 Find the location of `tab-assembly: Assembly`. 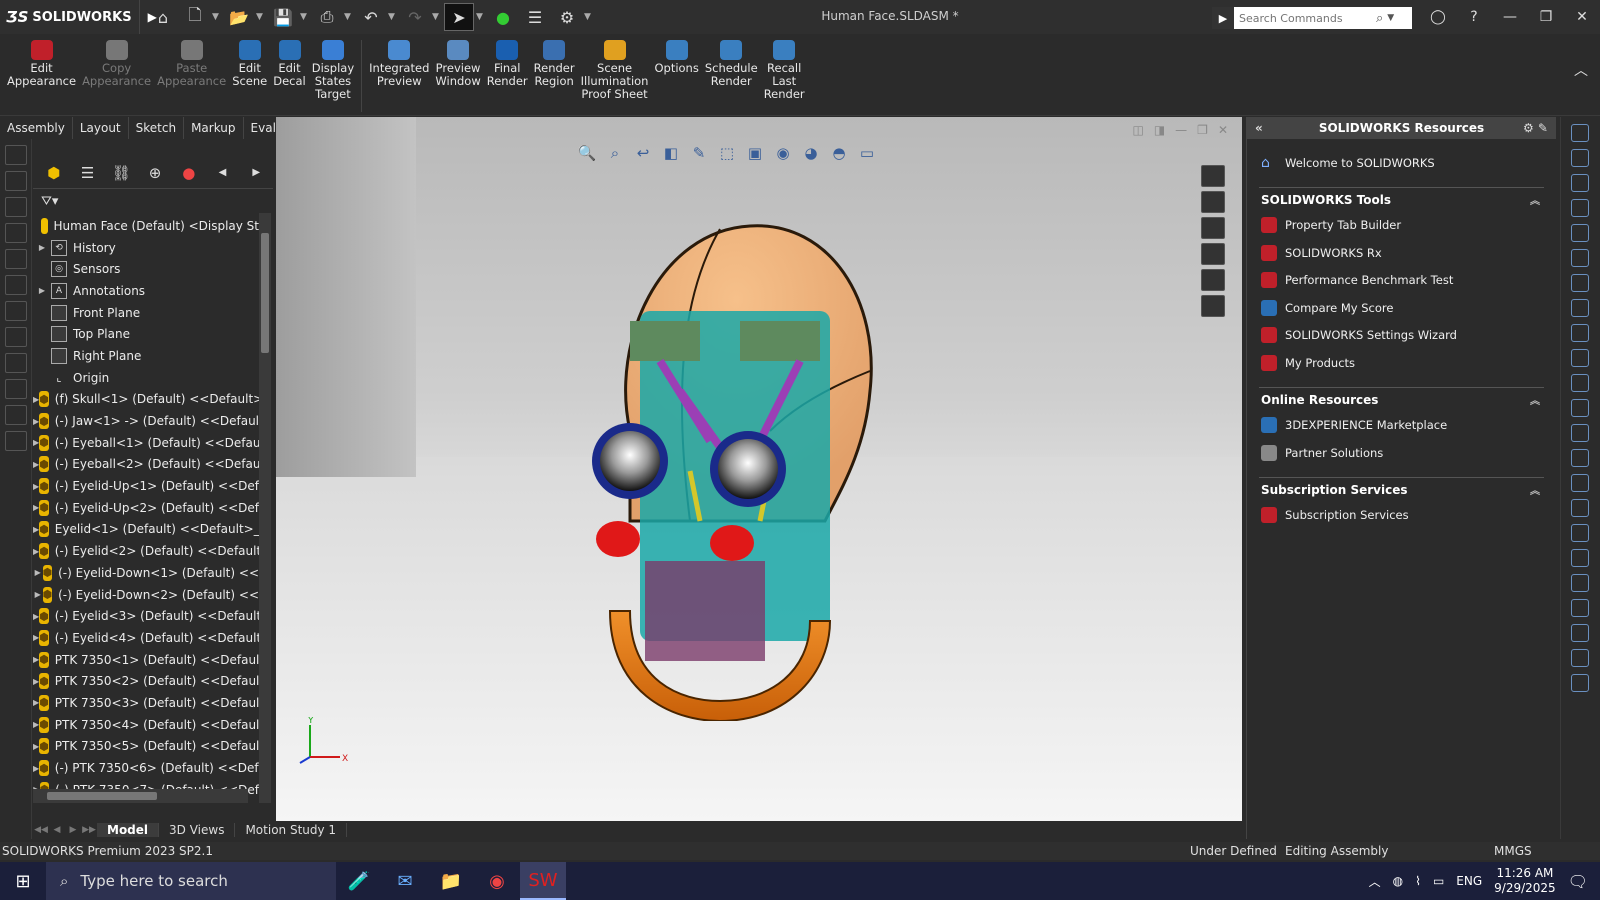

tab-assembly: Assembly is located at coordinates (36, 128).